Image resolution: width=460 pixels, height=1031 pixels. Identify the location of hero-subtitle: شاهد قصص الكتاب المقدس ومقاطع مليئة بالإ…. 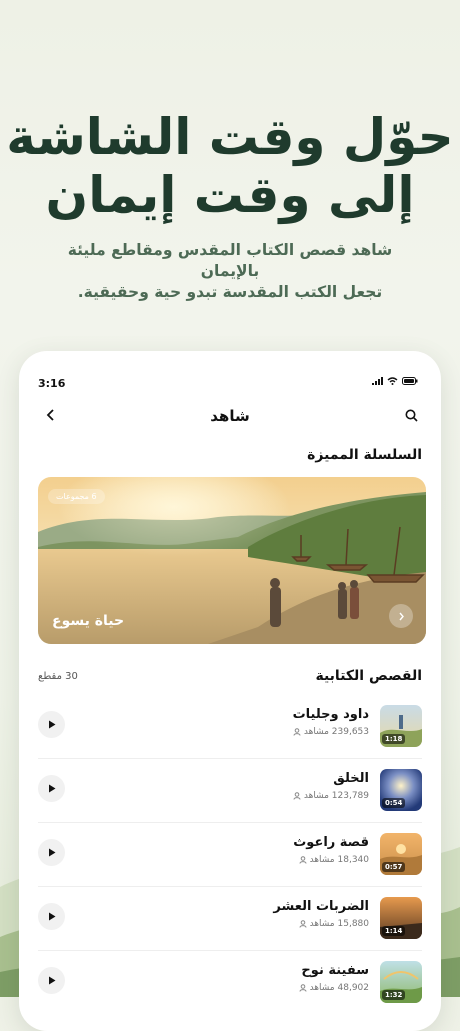
(230, 271).